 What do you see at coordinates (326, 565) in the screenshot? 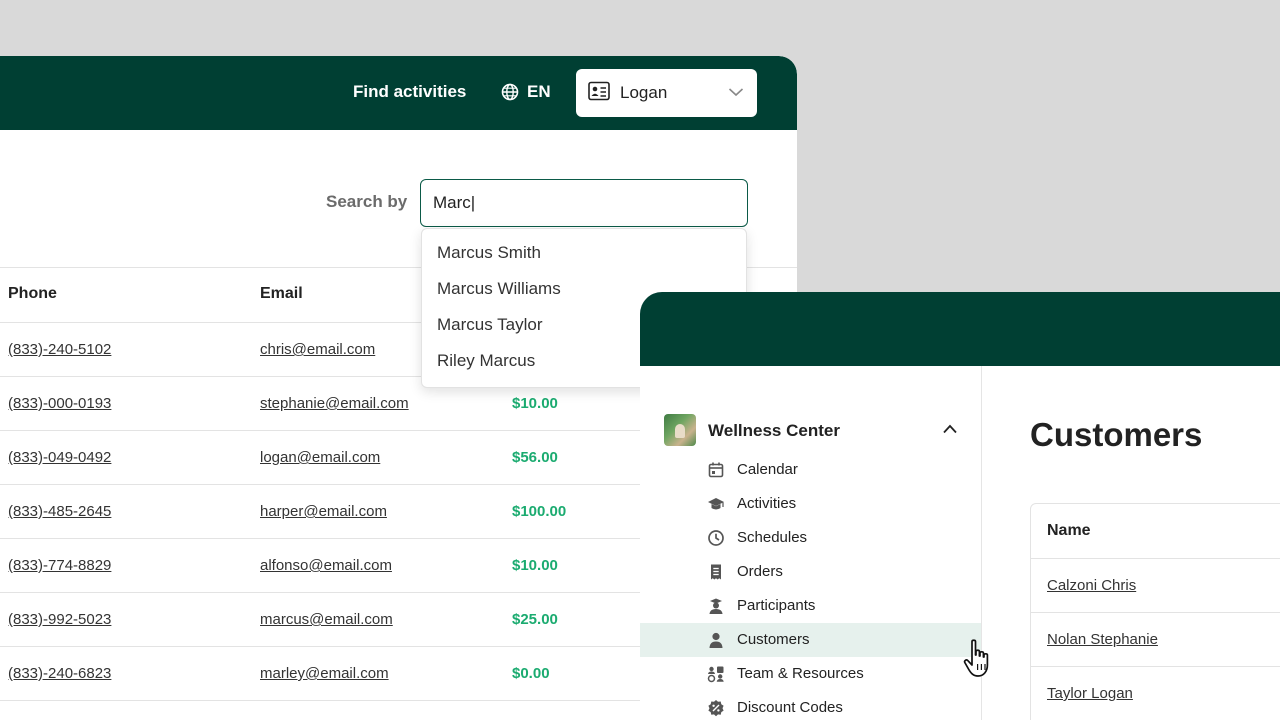
I see `email-link: alfonso@email.com` at bounding box center [326, 565].